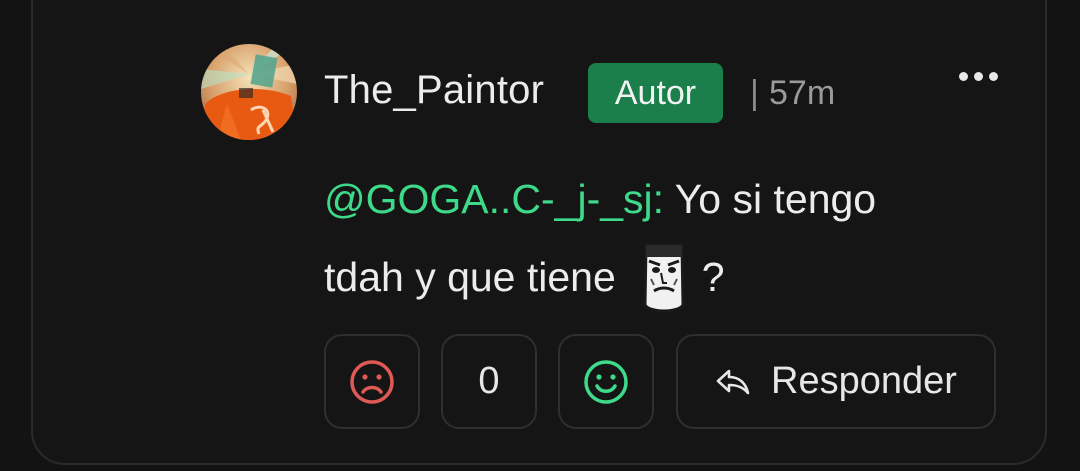 This screenshot has height=471, width=1080. What do you see at coordinates (664, 277) in the screenshot?
I see `grumpy-face-sticker-icon` at bounding box center [664, 277].